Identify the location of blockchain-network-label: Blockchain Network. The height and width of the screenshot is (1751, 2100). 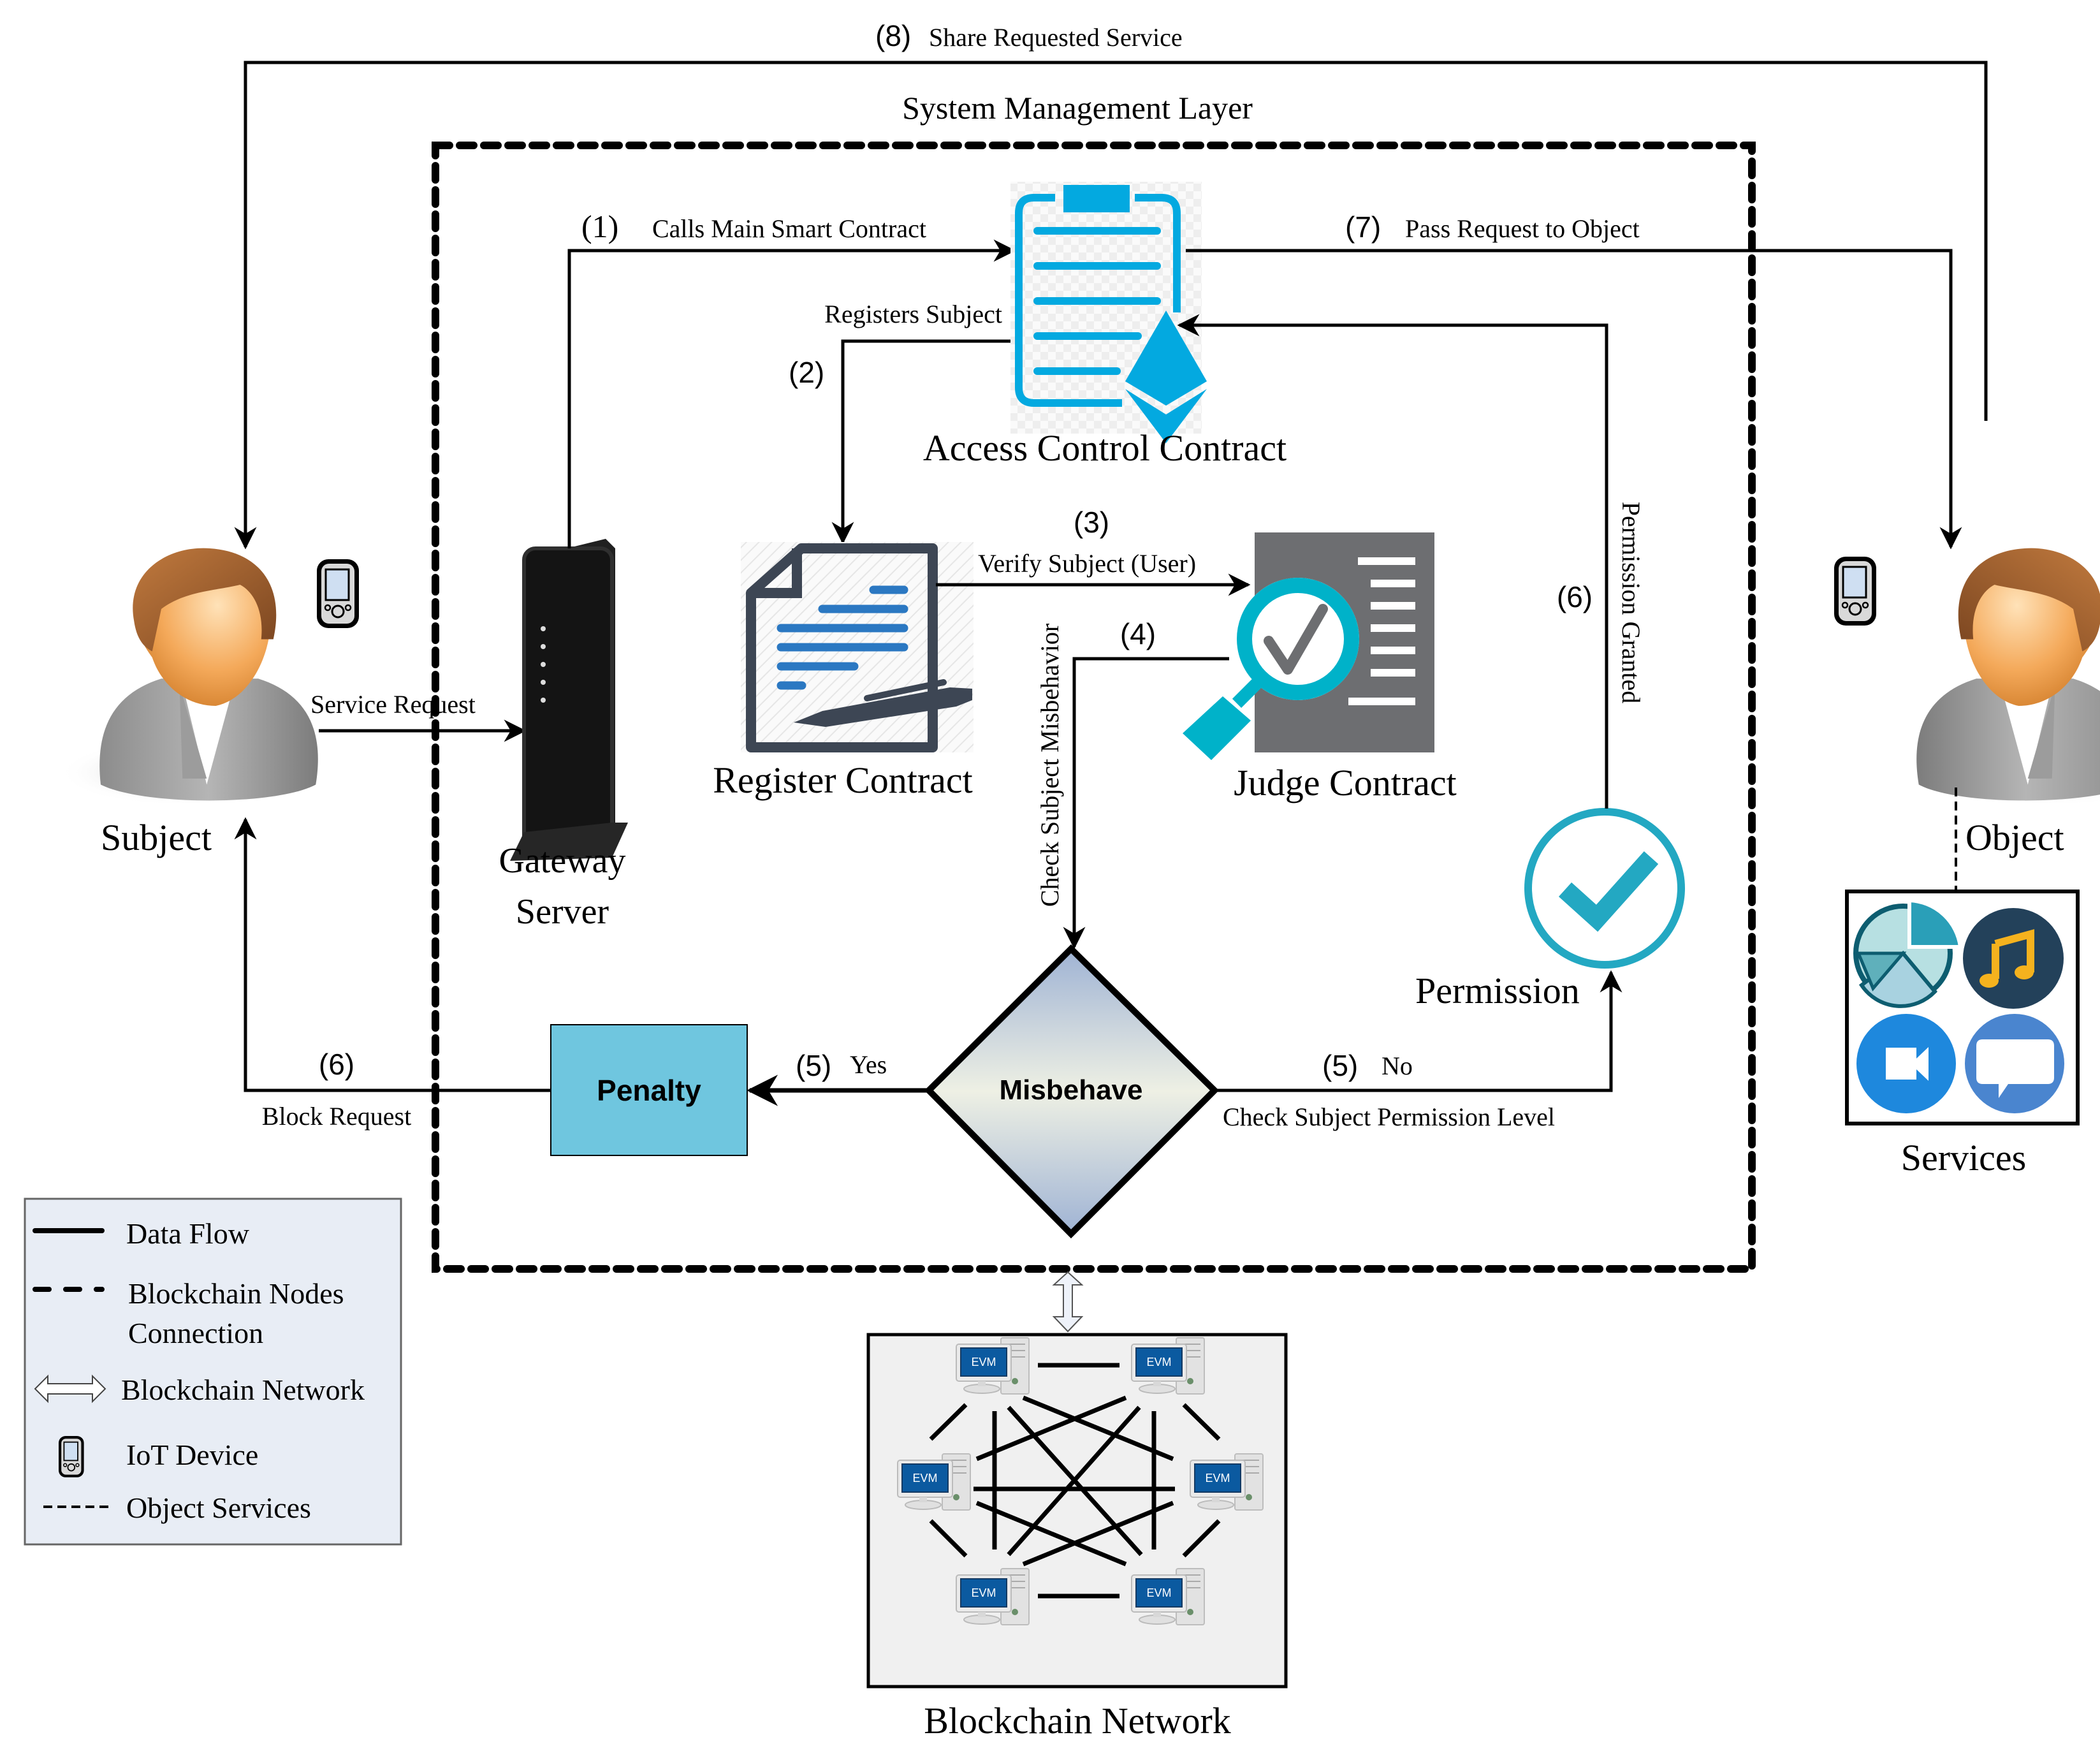
(1077, 1720).